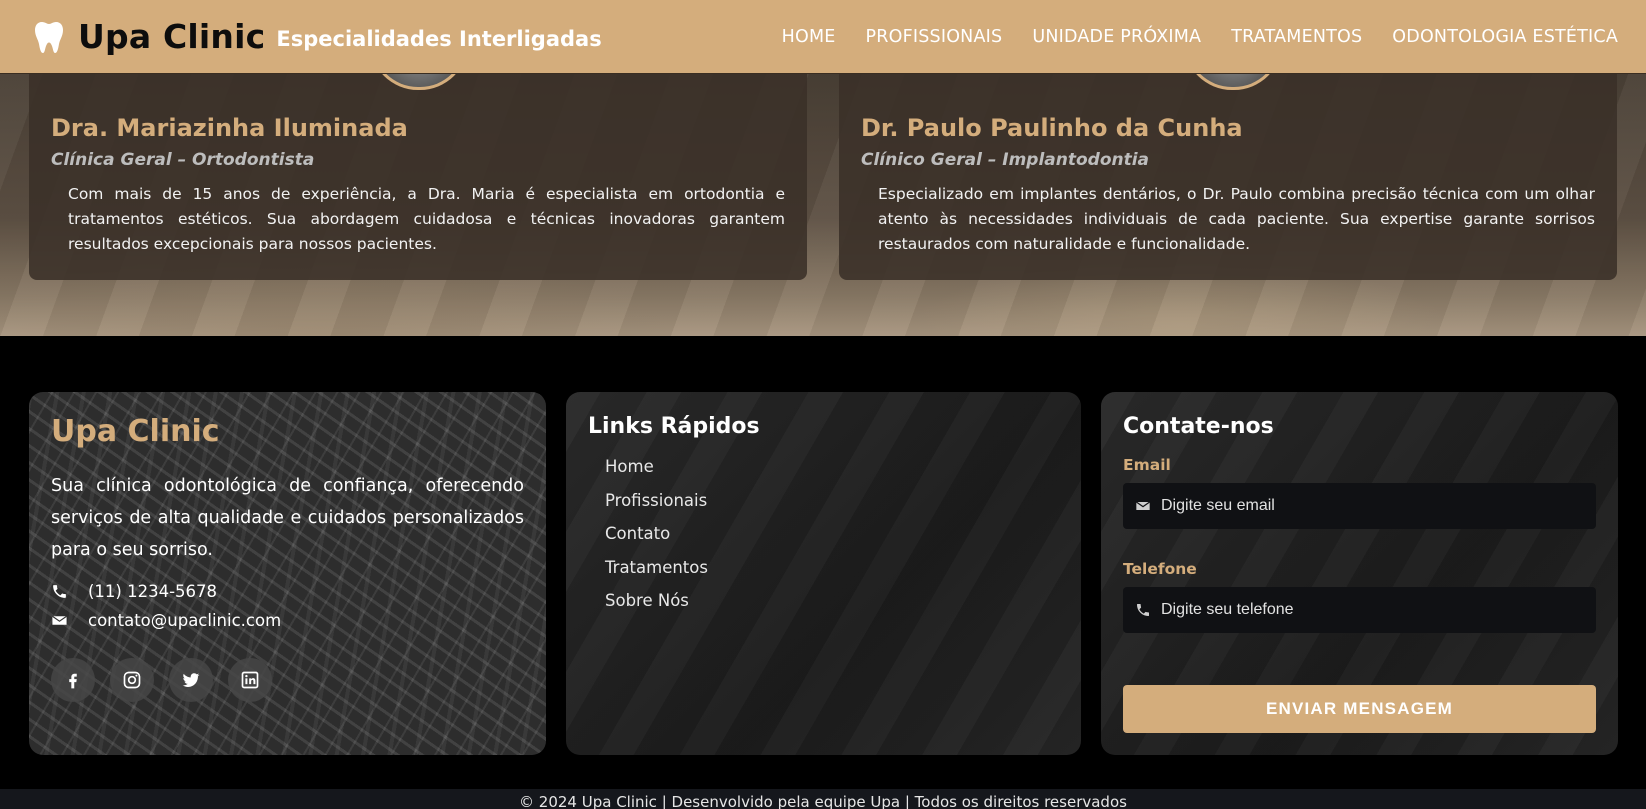 The width and height of the screenshot is (1646, 809). What do you see at coordinates (1359, 709) in the screenshot?
I see `send-message-button: ENVIAR MENSAGEM` at bounding box center [1359, 709].